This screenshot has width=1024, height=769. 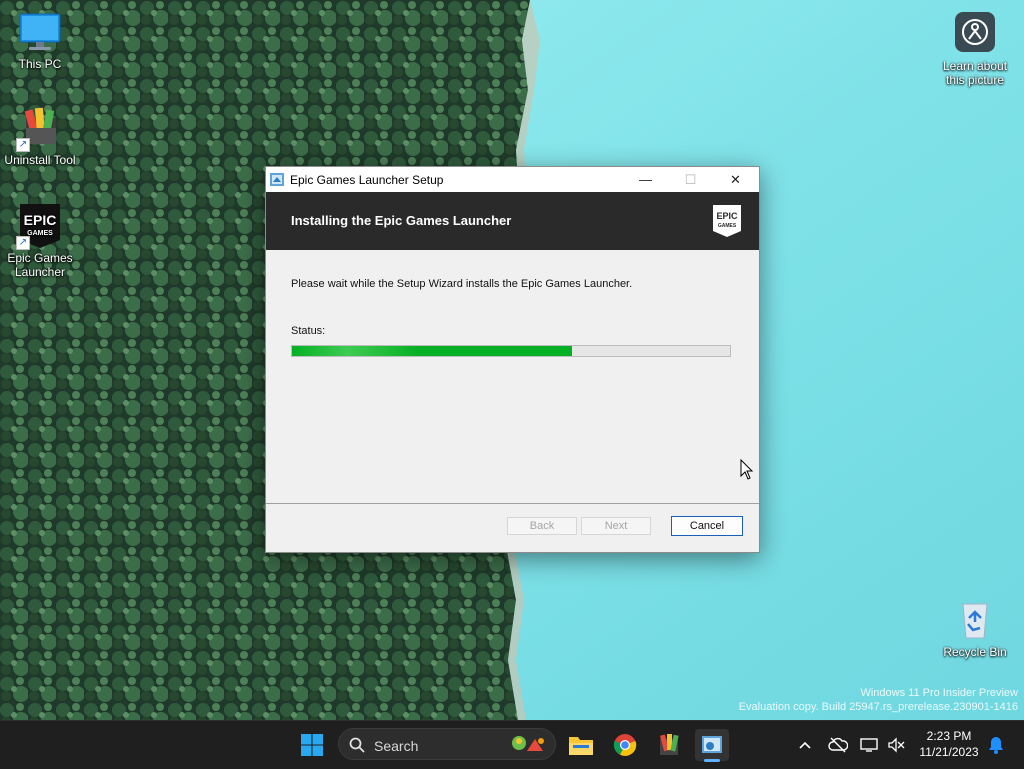 What do you see at coordinates (975, 66) in the screenshot?
I see `learn-about-label-line1: Learn about` at bounding box center [975, 66].